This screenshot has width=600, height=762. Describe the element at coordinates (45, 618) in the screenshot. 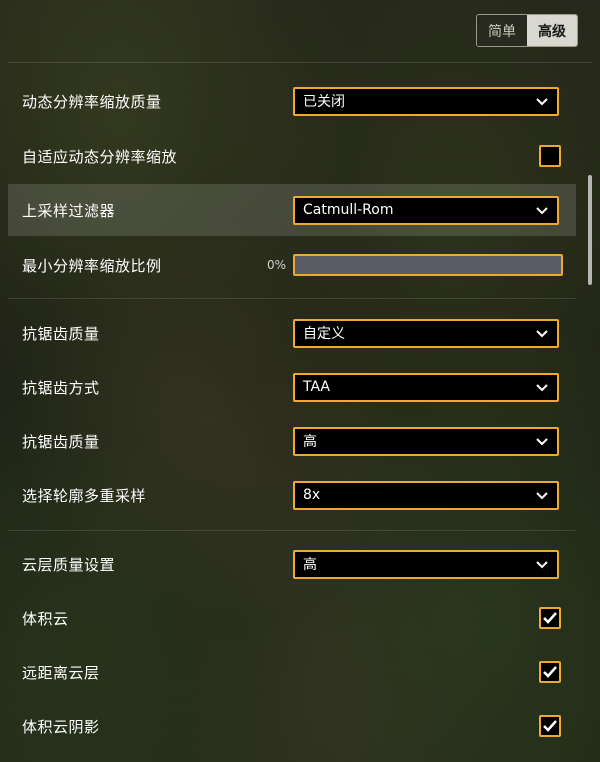

I see `setting-label: 体积云` at that location.